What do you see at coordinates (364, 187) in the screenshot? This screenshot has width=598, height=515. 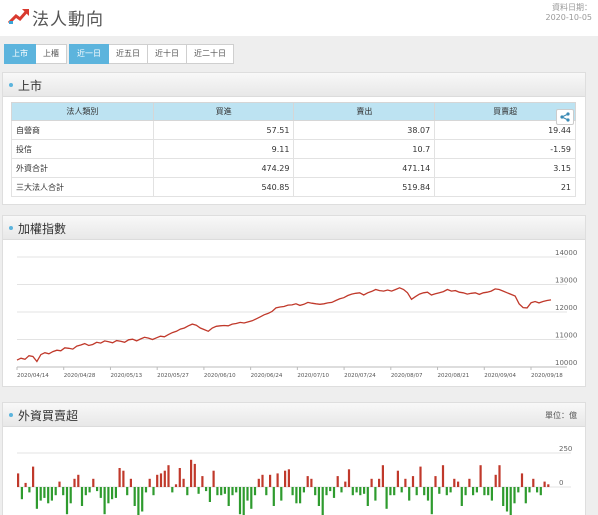 I see `table-cell: 519.84` at bounding box center [364, 187].